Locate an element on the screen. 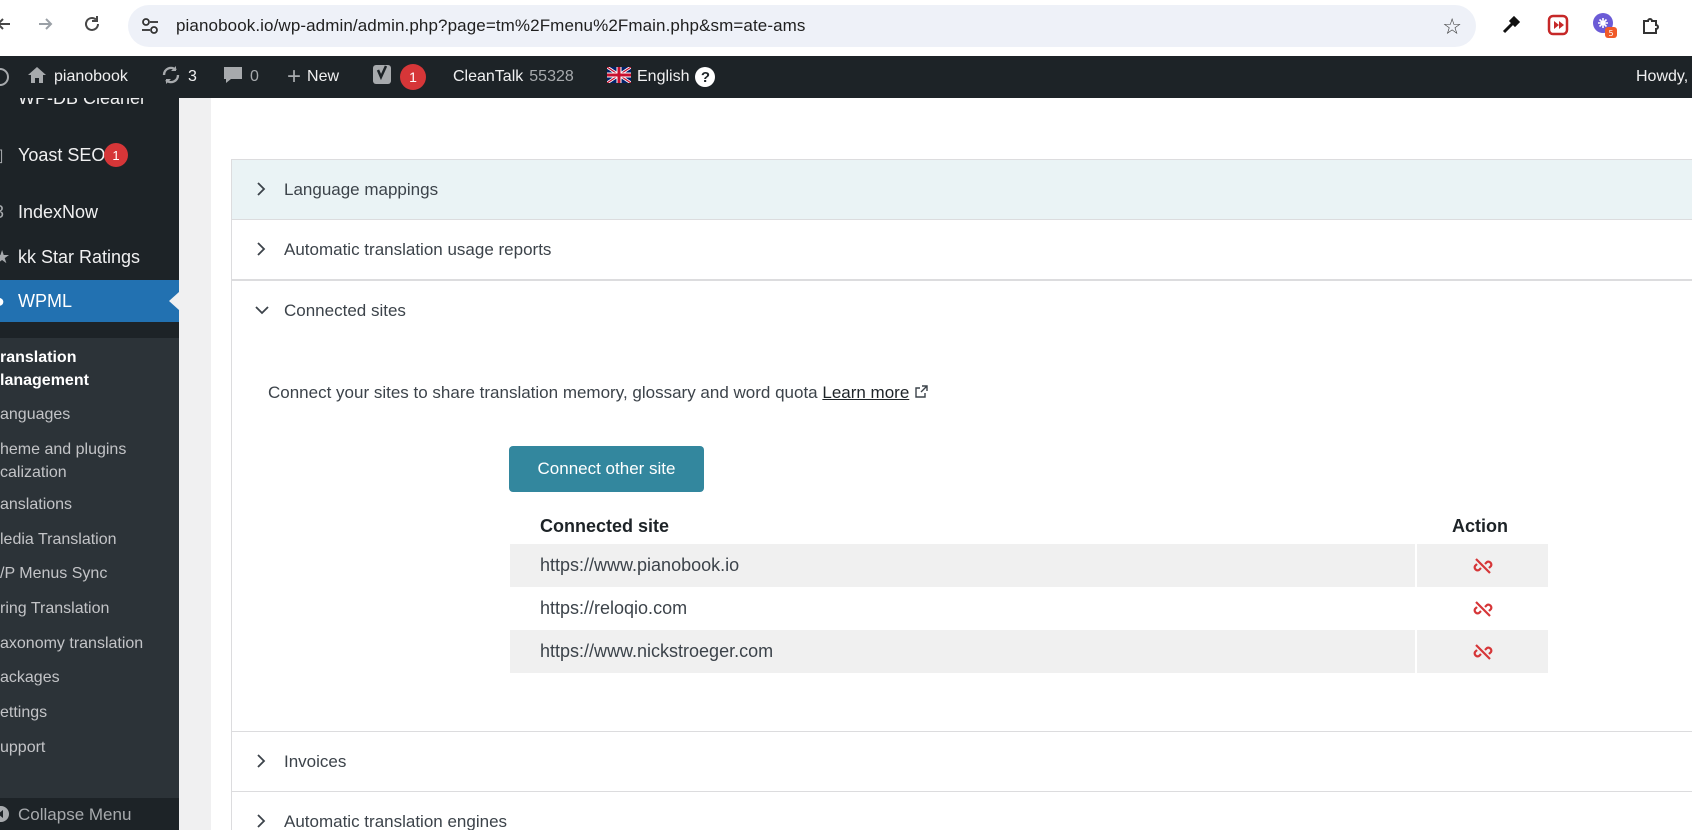 The width and height of the screenshot is (1692, 830). table-row: https://reloqio.com is located at coordinates (1029, 608).